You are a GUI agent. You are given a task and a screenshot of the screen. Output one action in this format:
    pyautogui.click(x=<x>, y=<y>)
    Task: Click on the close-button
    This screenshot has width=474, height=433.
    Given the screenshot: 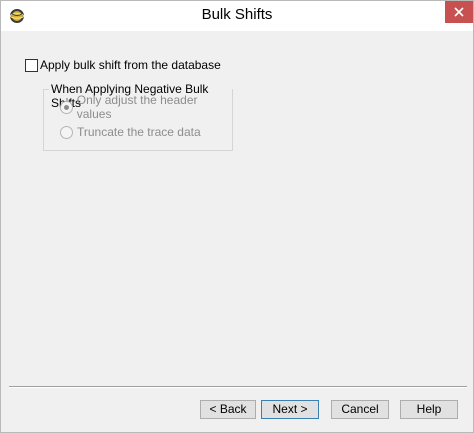 What is the action you would take?
    pyautogui.click(x=459, y=12)
    